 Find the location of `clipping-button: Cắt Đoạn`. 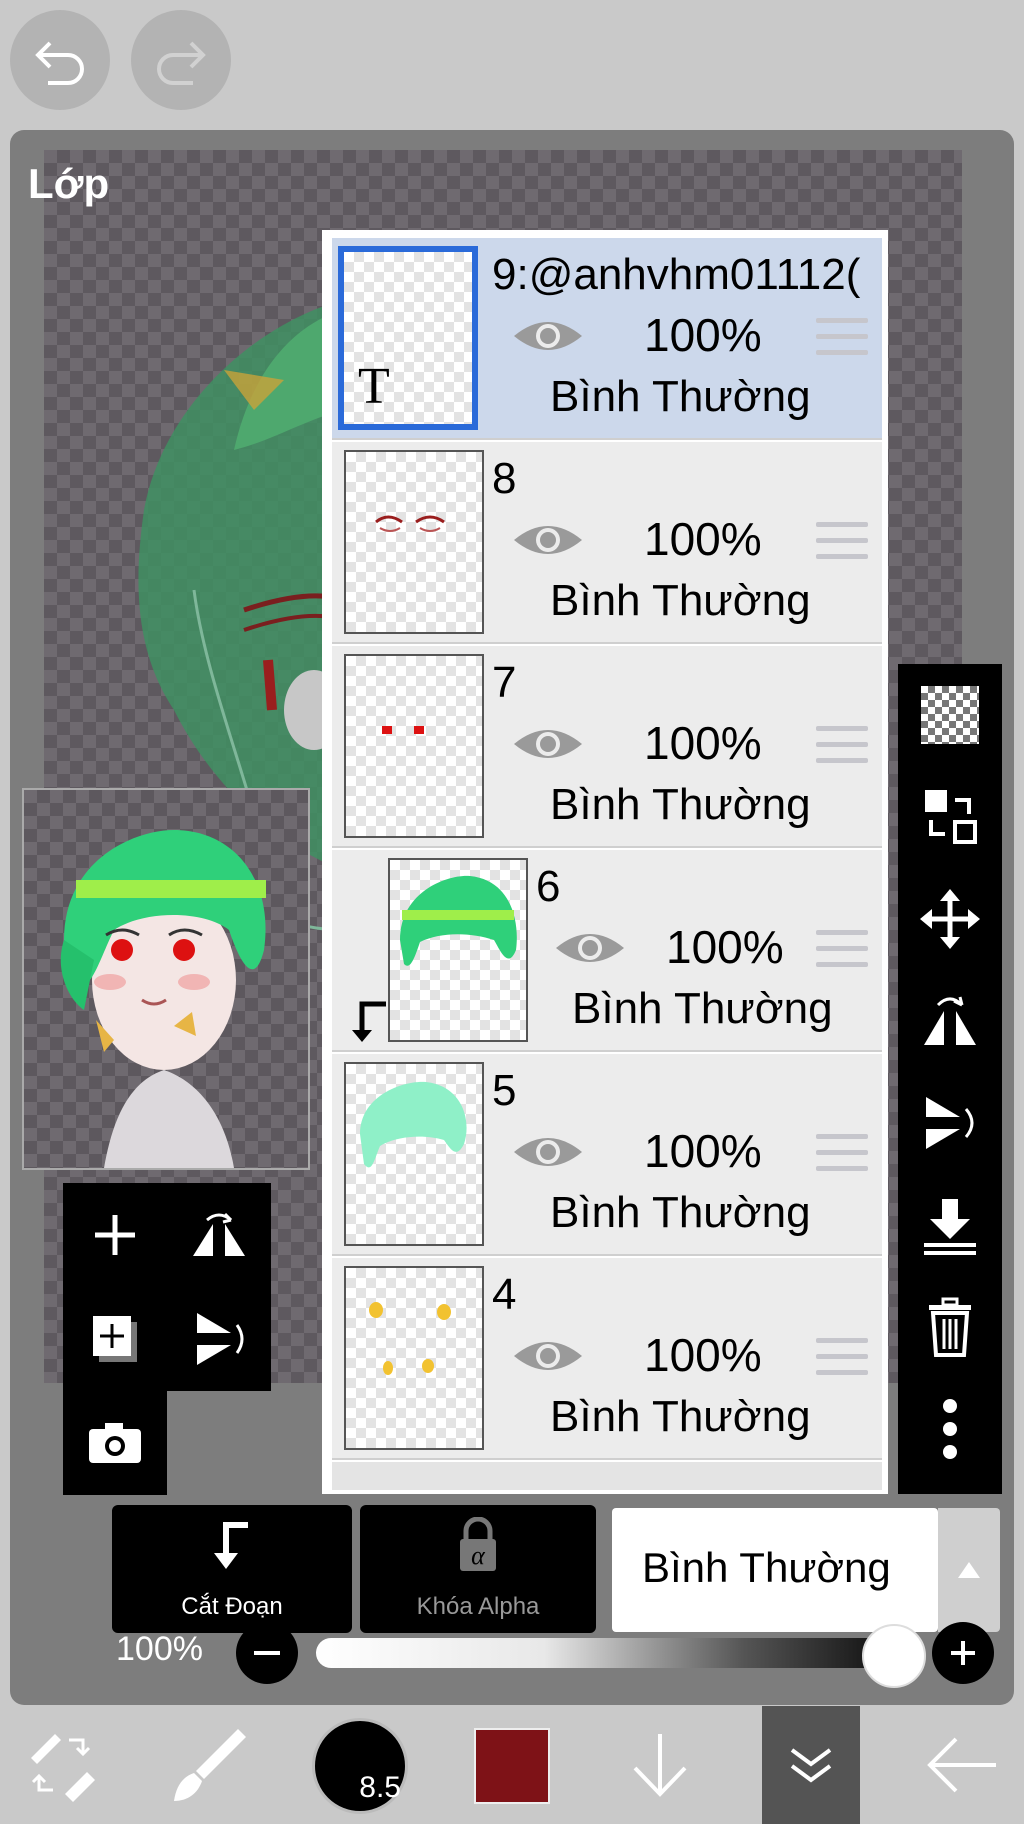

clipping-button: Cắt Đoạn is located at coordinates (232, 1569).